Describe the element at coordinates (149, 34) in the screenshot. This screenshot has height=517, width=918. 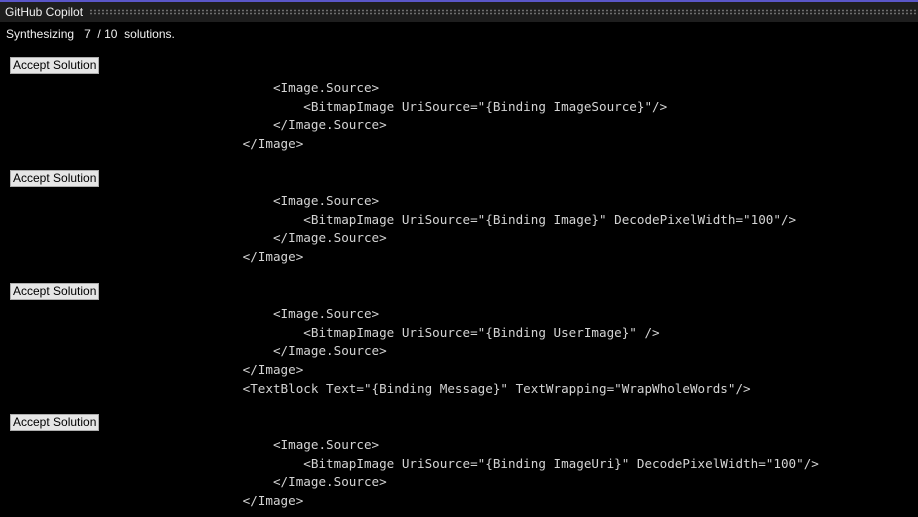
I see `status-suffix: solutions.` at that location.